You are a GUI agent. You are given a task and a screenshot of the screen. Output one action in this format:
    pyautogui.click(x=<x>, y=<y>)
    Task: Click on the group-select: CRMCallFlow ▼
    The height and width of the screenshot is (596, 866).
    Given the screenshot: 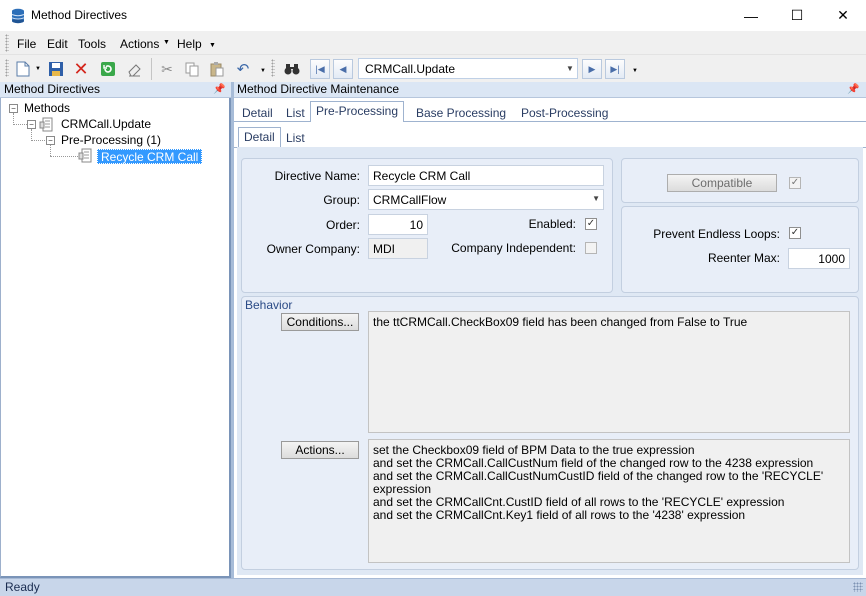 What is the action you would take?
    pyautogui.click(x=486, y=199)
    